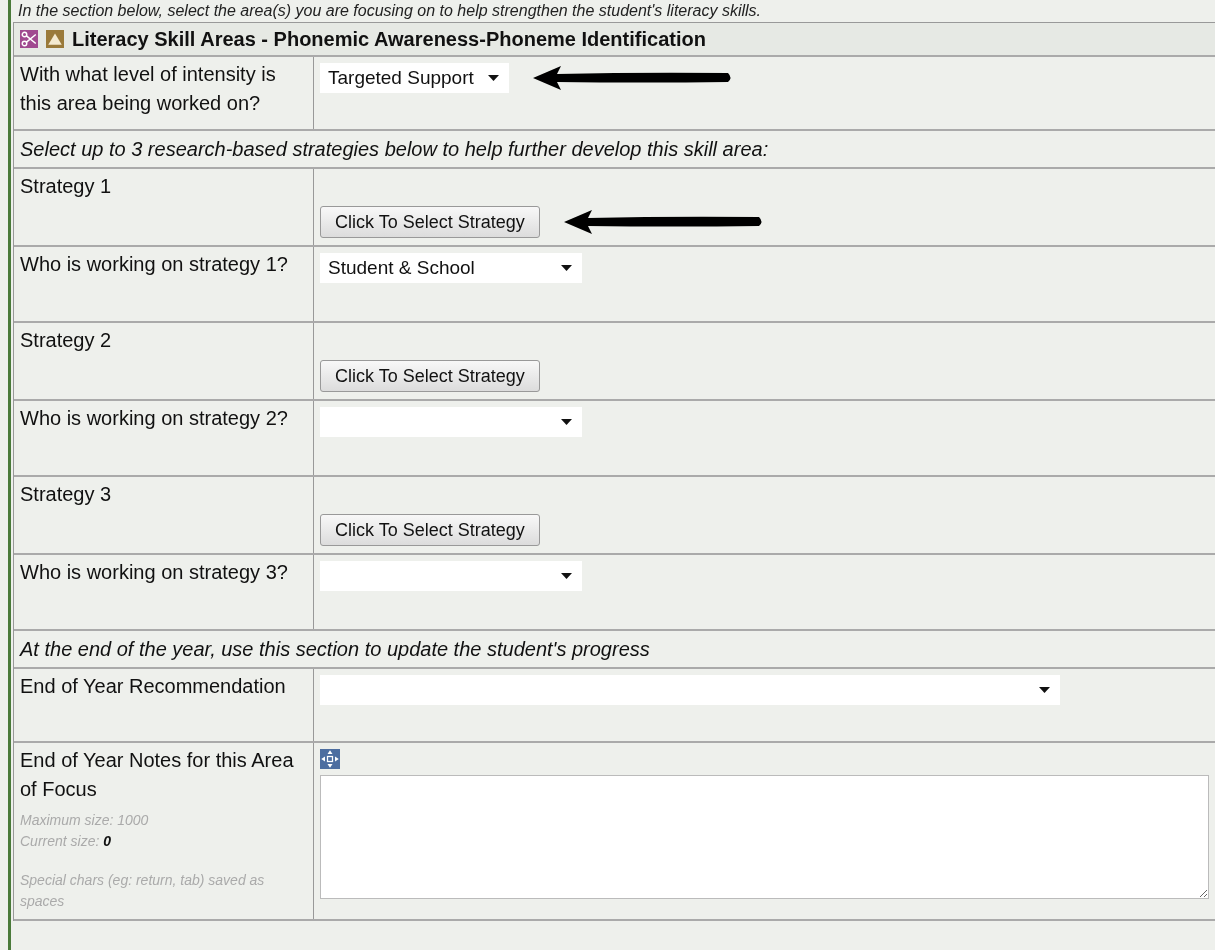 Image resolution: width=1215 pixels, height=950 pixels. What do you see at coordinates (66, 186) in the screenshot?
I see `field-label: Strategy 1` at bounding box center [66, 186].